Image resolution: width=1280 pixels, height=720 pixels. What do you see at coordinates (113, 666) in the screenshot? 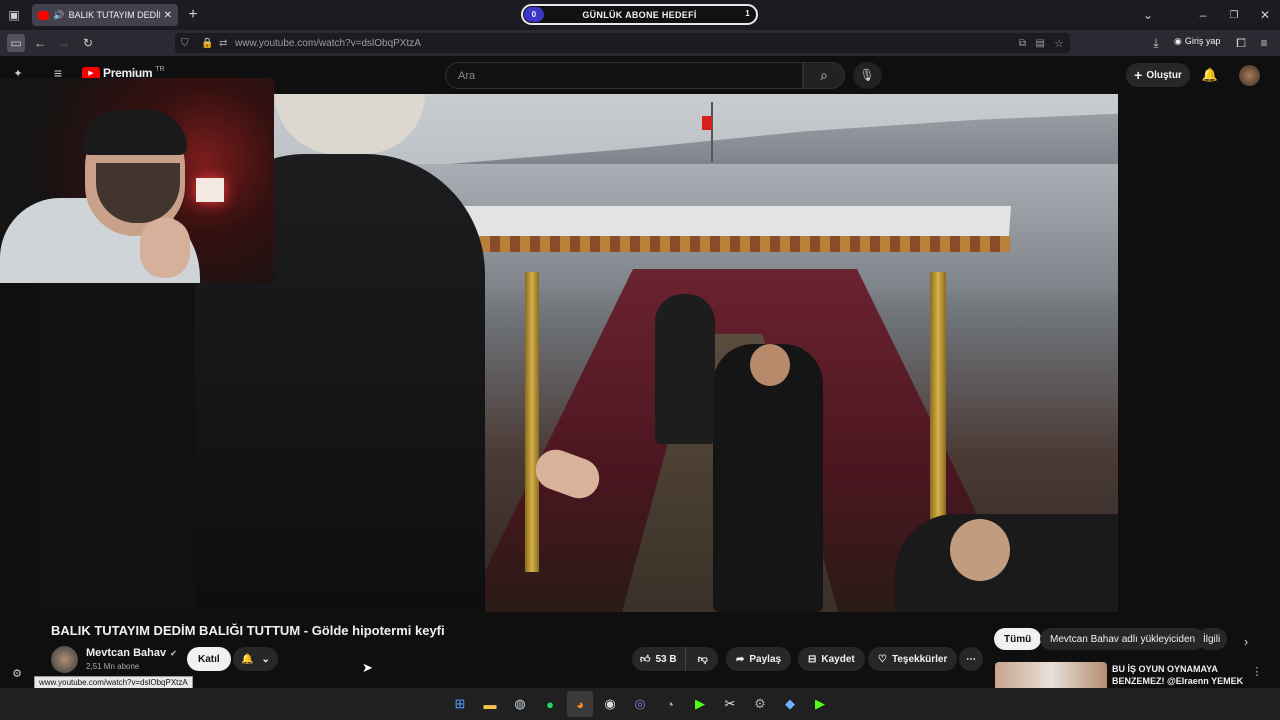
I see `subscriber-count: 2,51 Mn abone` at bounding box center [113, 666].